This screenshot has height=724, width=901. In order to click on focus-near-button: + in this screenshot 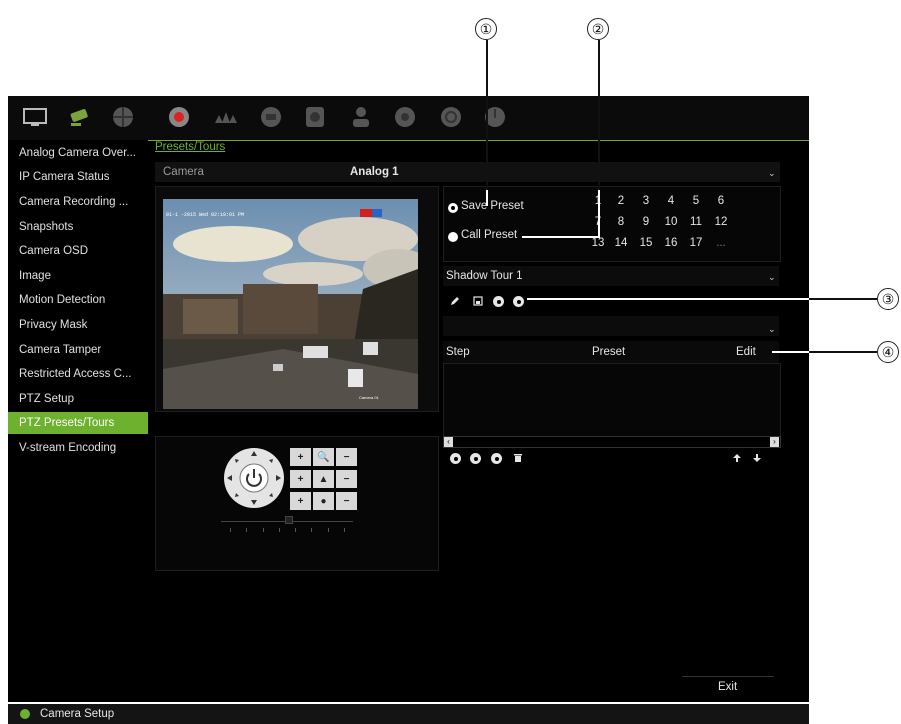, I will do `click(300, 479)`.